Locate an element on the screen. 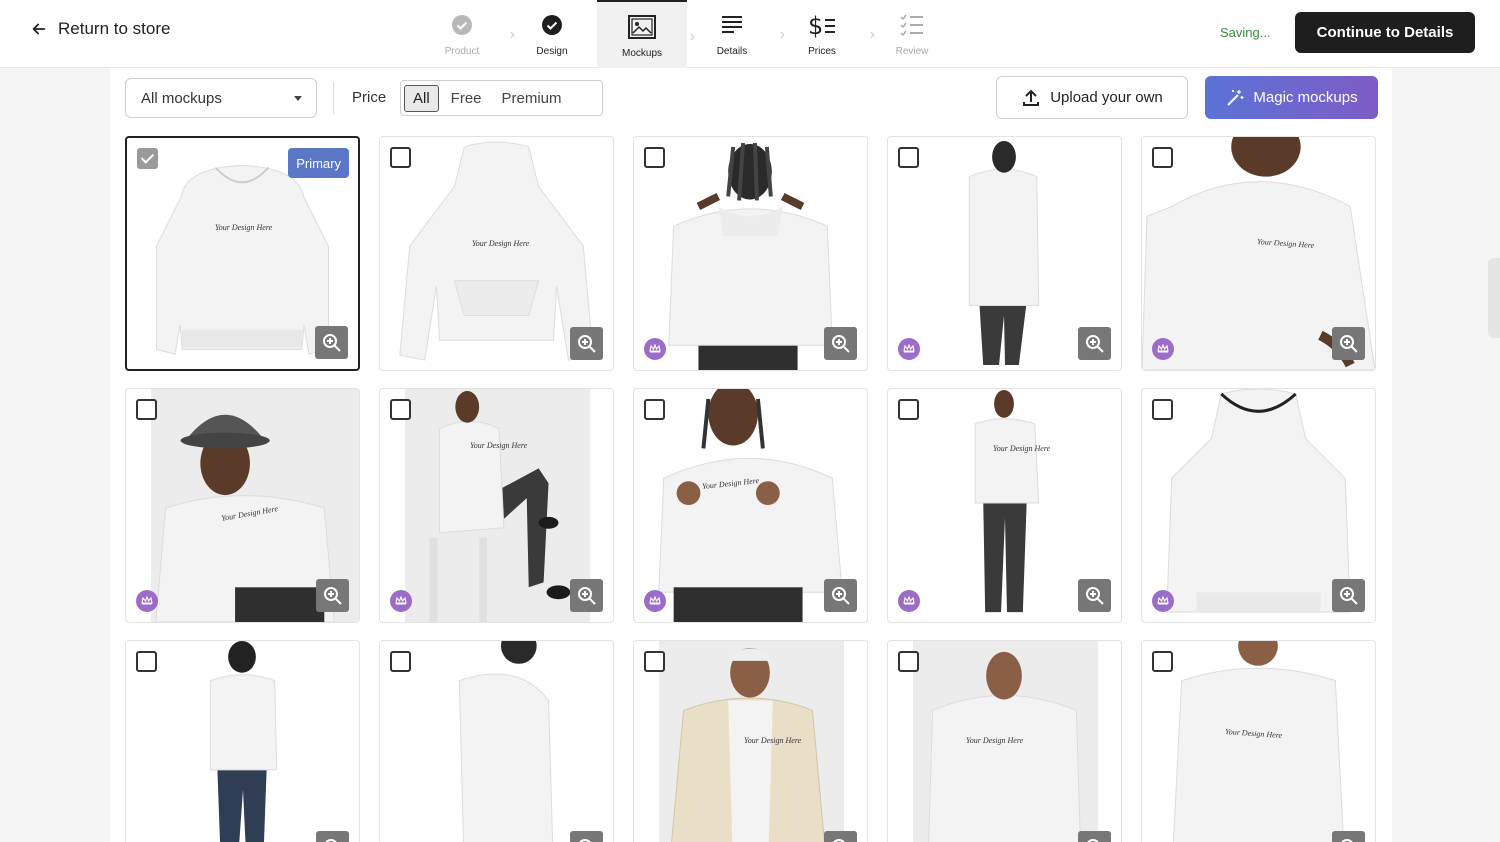 This screenshot has width=1500, height=842. text-lines-icon is located at coordinates (732, 25).